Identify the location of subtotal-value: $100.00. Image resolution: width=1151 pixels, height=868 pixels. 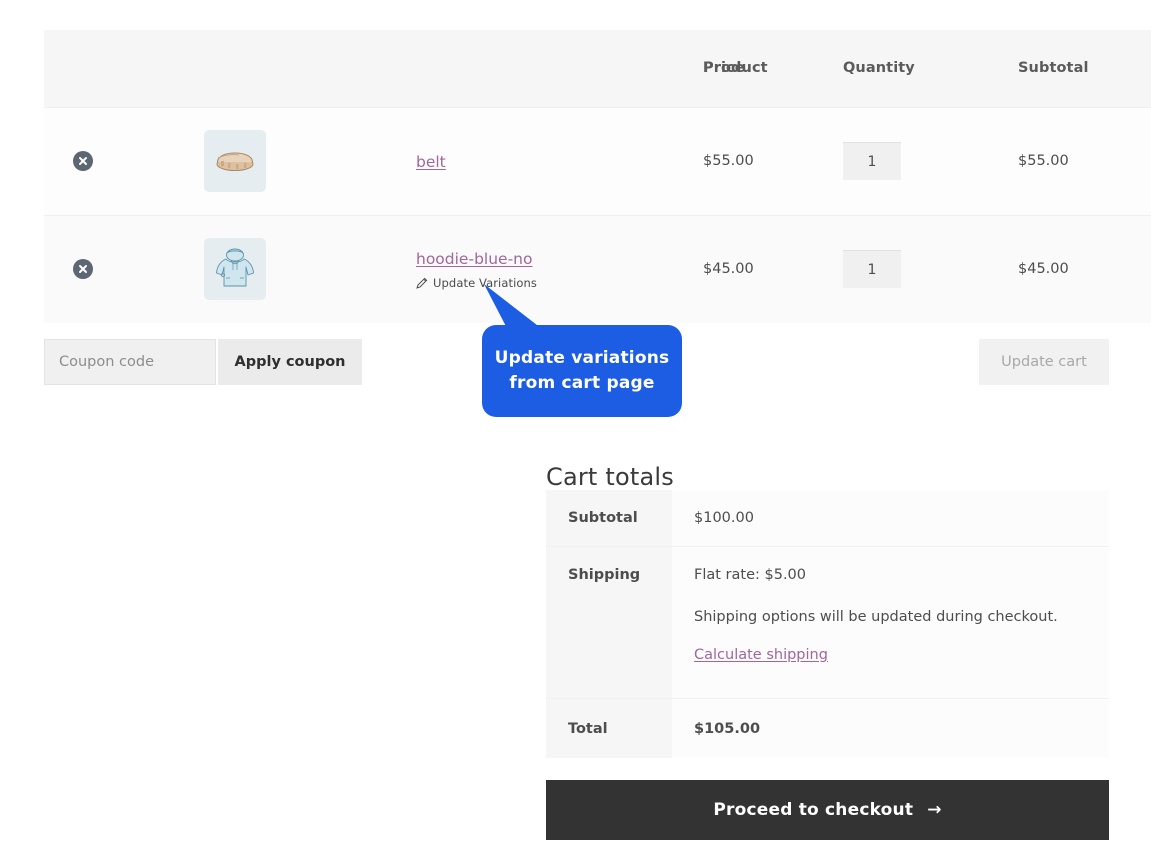
(890, 518).